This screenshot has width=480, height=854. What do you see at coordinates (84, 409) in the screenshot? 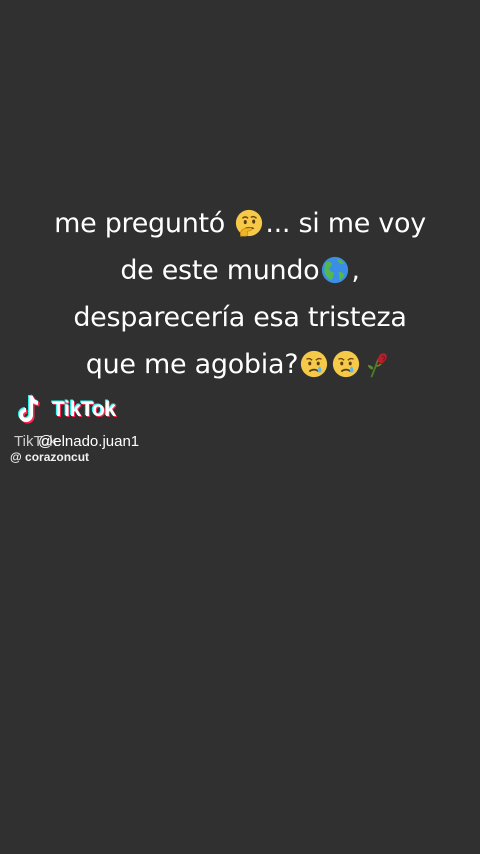
I see `tiktok-brand-text: TikTok` at bounding box center [84, 409].